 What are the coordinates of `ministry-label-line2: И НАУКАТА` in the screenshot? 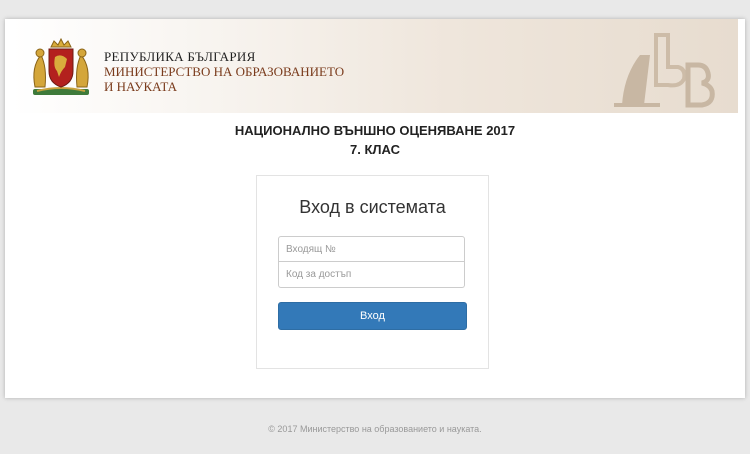 It's located at (141, 86).